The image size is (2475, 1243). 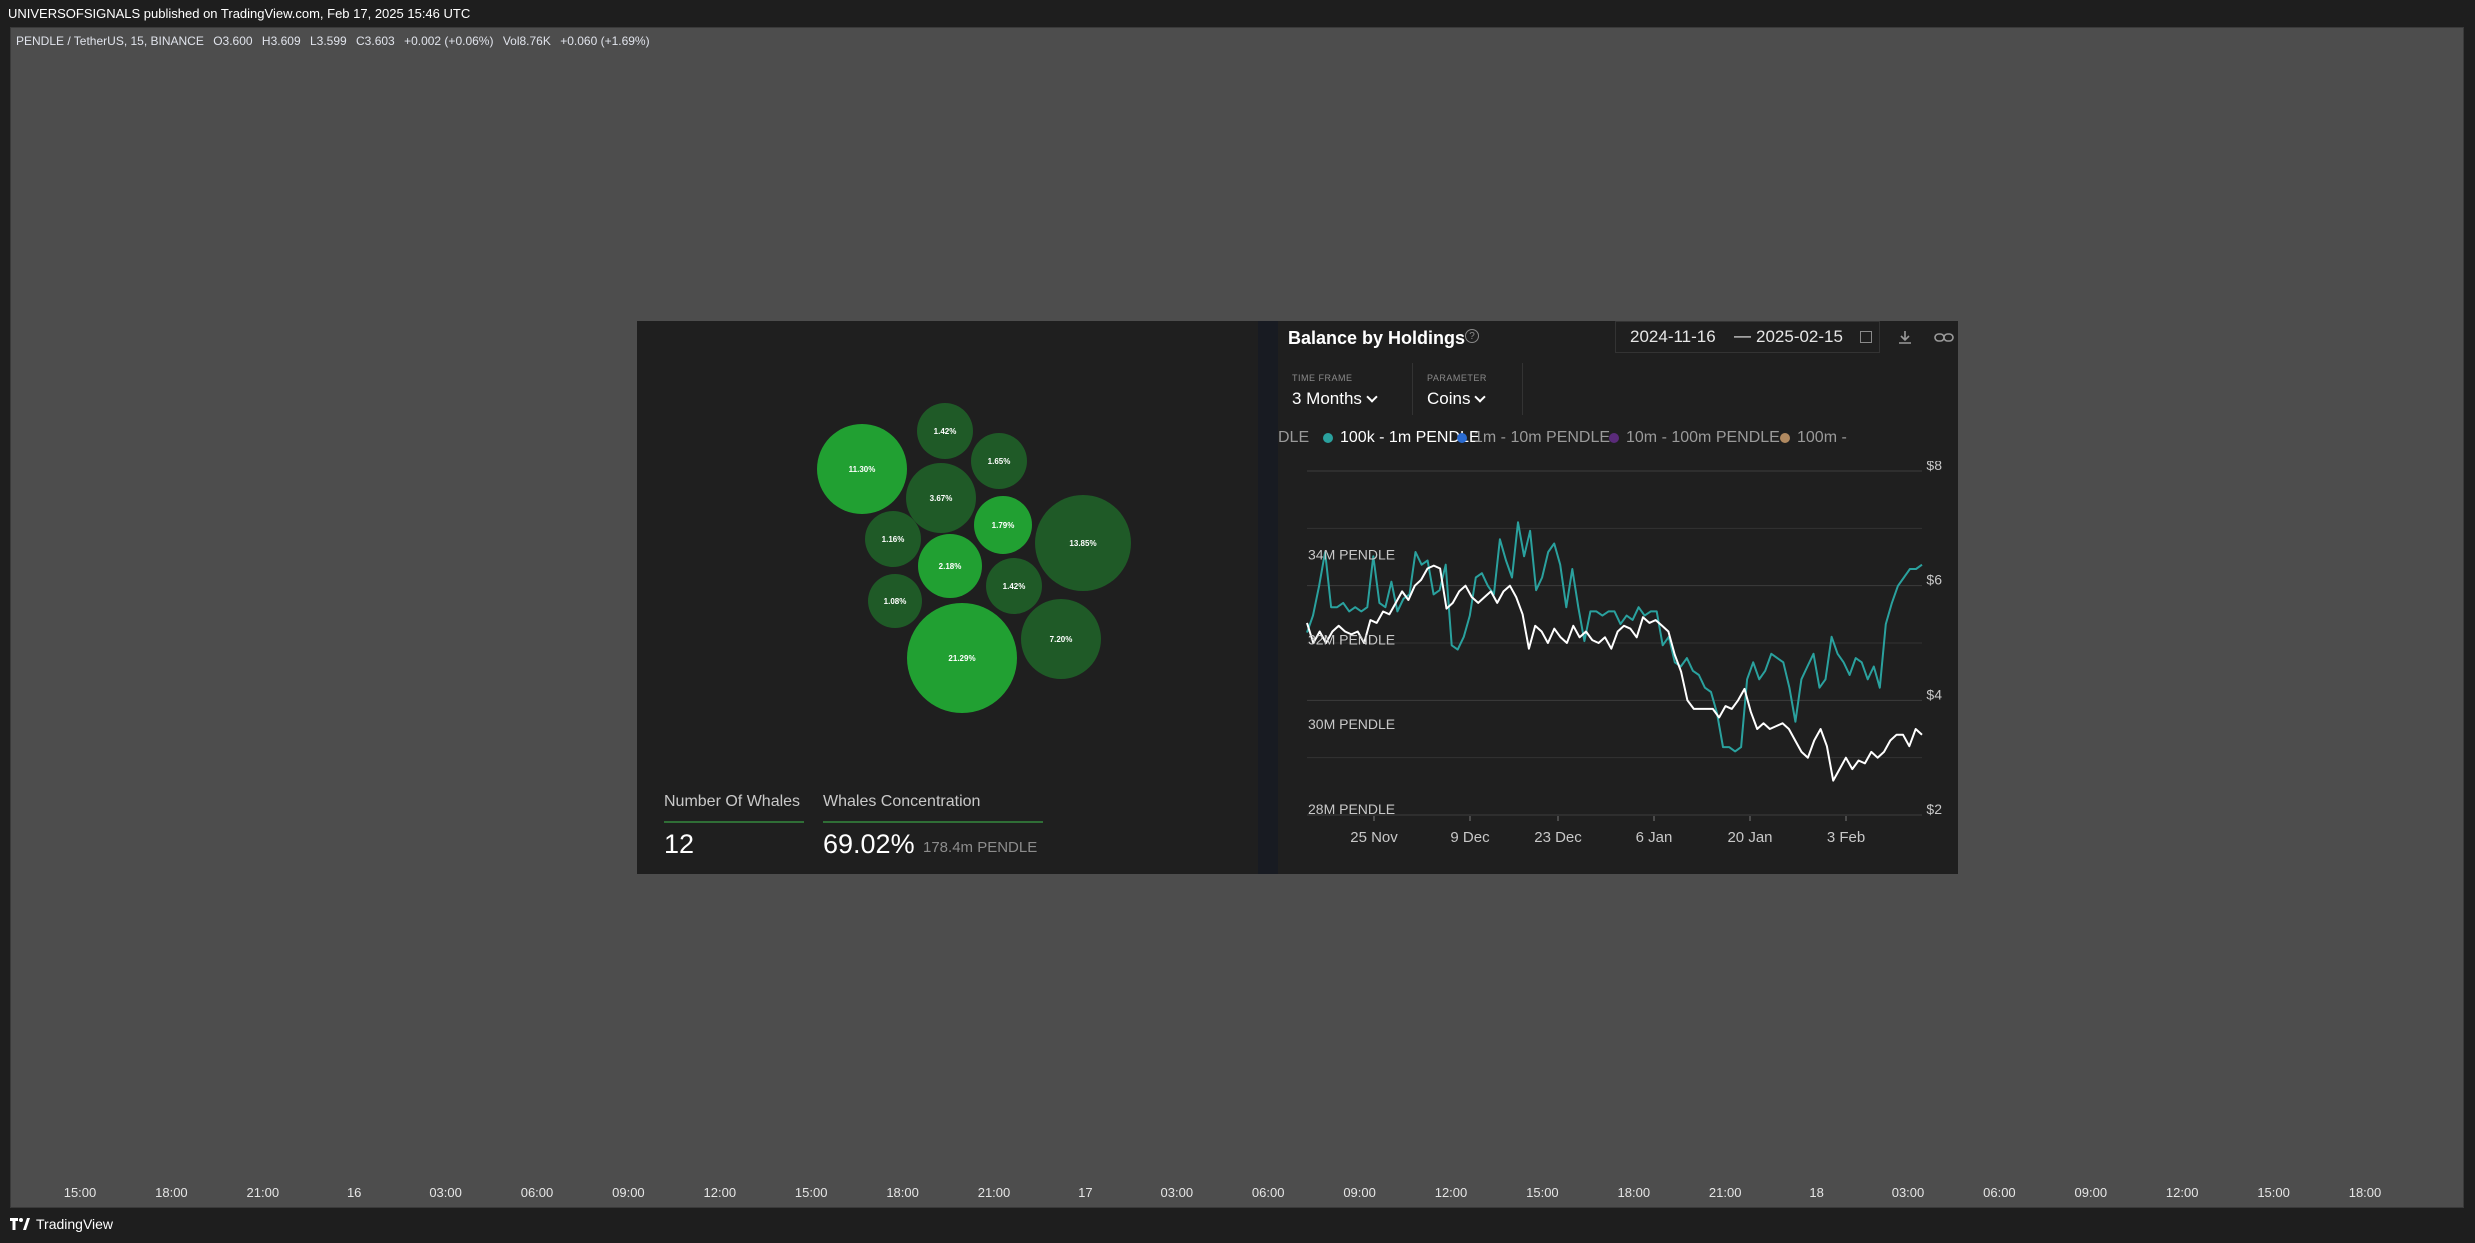 What do you see at coordinates (950, 566) in the screenshot?
I see `whale-bubble-label: 2.18%` at bounding box center [950, 566].